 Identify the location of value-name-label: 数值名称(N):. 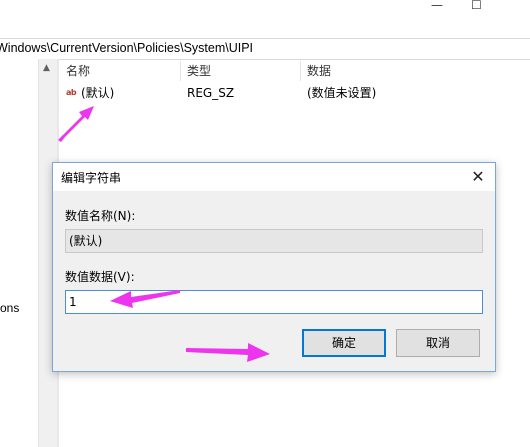
(100, 216).